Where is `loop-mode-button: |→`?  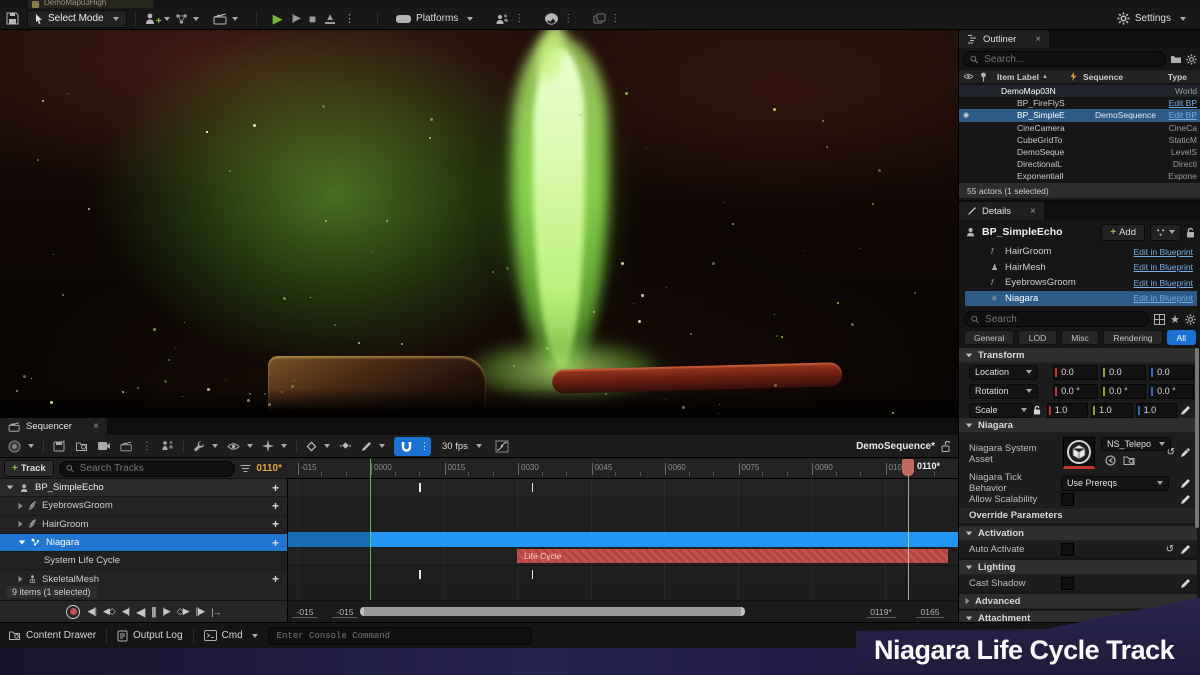 loop-mode-button: |→ is located at coordinates (216, 612).